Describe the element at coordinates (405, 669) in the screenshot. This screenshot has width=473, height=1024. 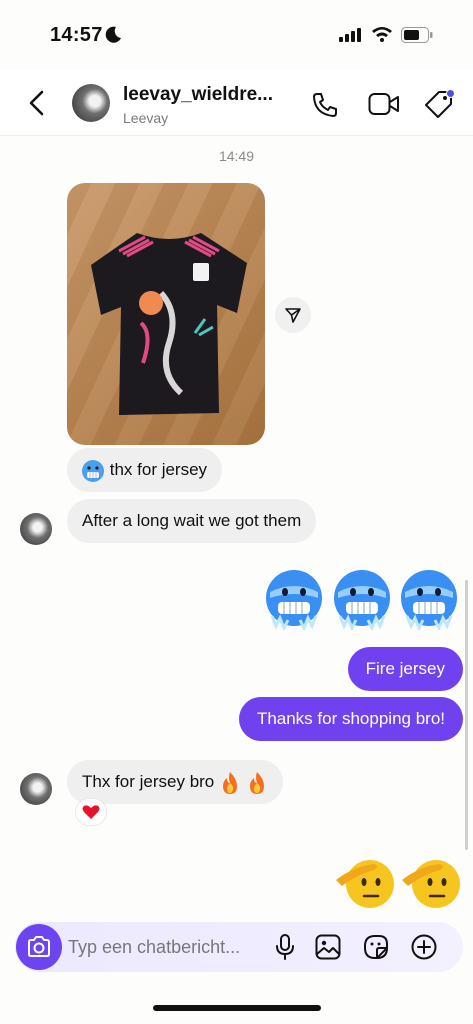
I see `message-bubble-outgoing: Fire jersey` at that location.